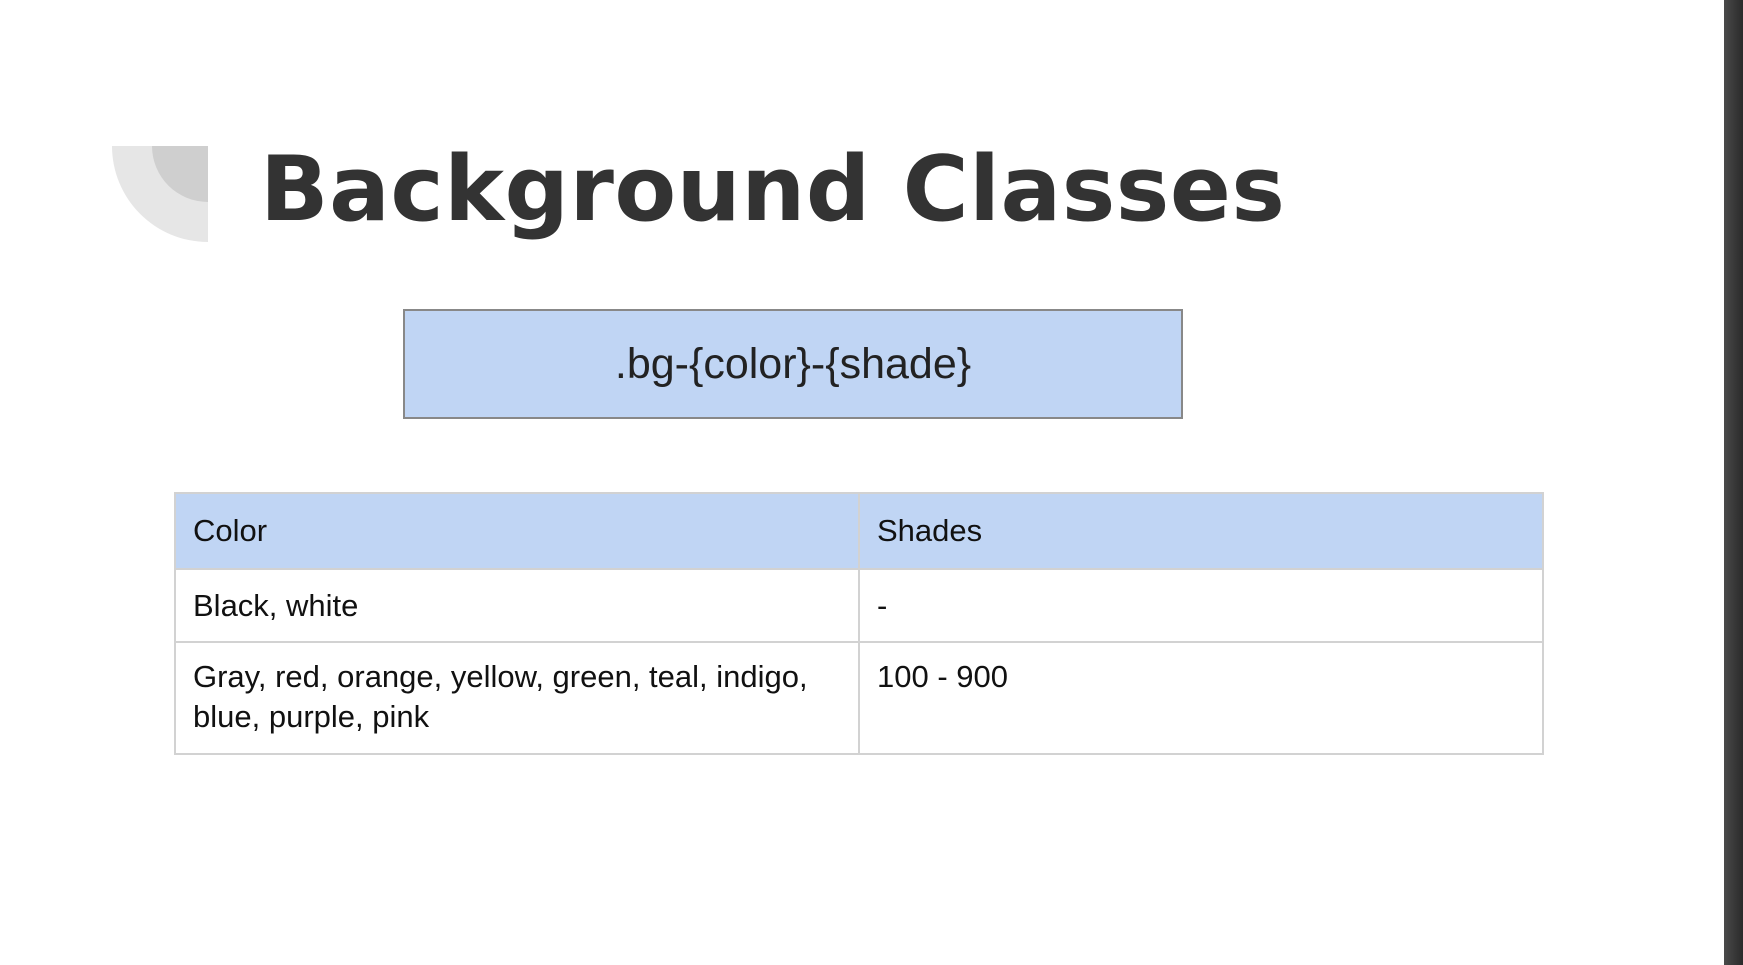 The image size is (1743, 965). I want to click on cell-color: Black, white, so click(517, 605).